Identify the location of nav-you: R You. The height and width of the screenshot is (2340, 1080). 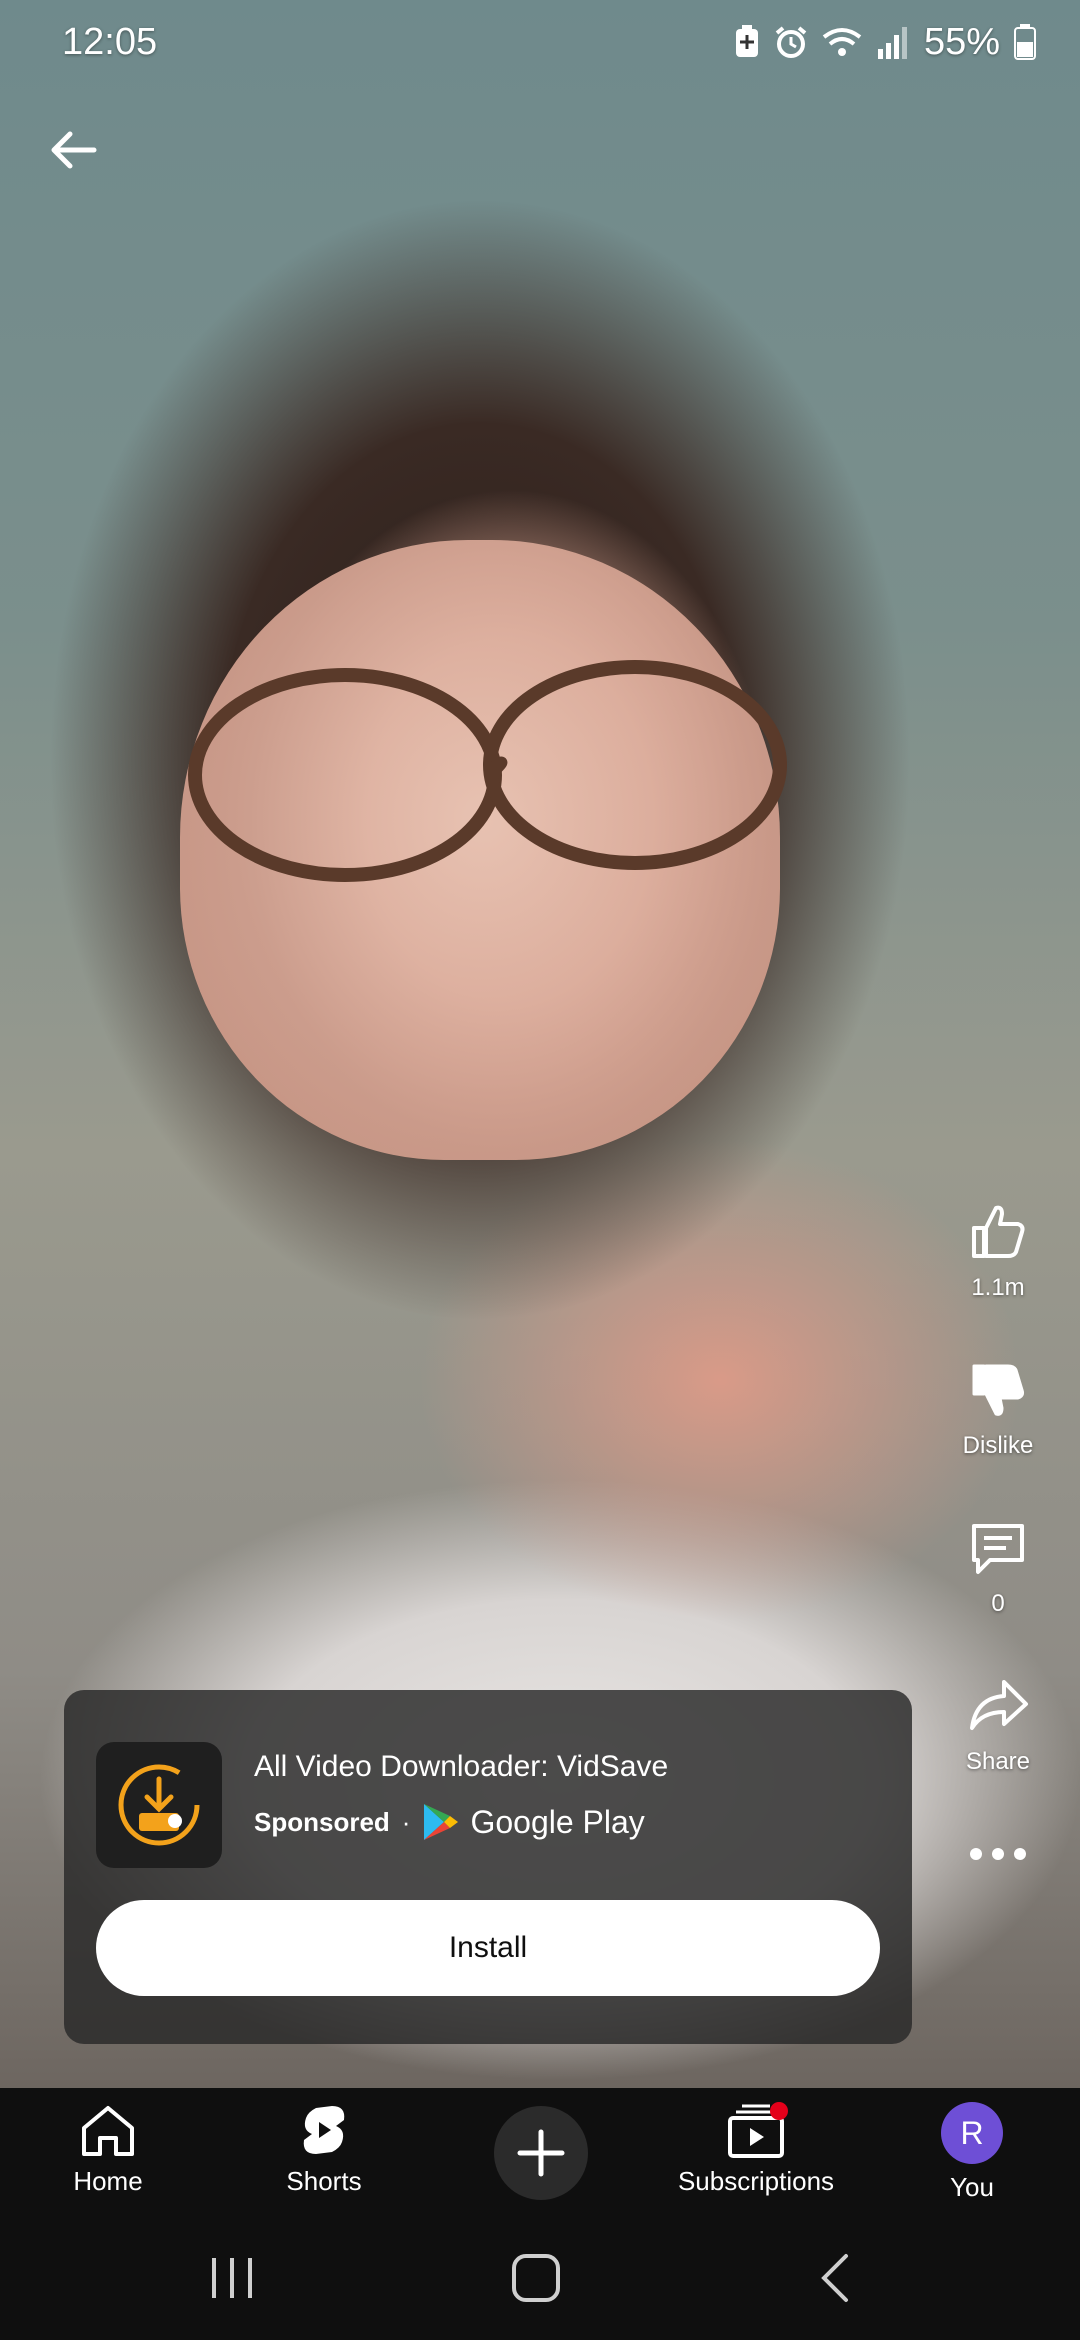
(972, 2152).